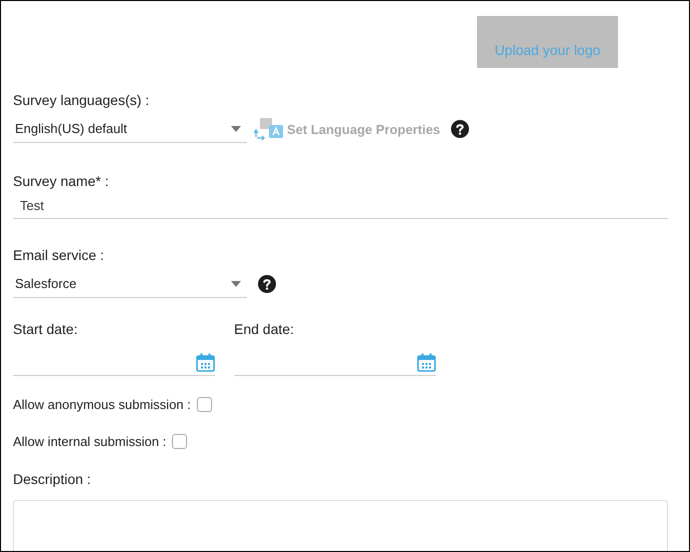 The image size is (690, 552). I want to click on email-service-dropdown: Salesforce, so click(130, 284).